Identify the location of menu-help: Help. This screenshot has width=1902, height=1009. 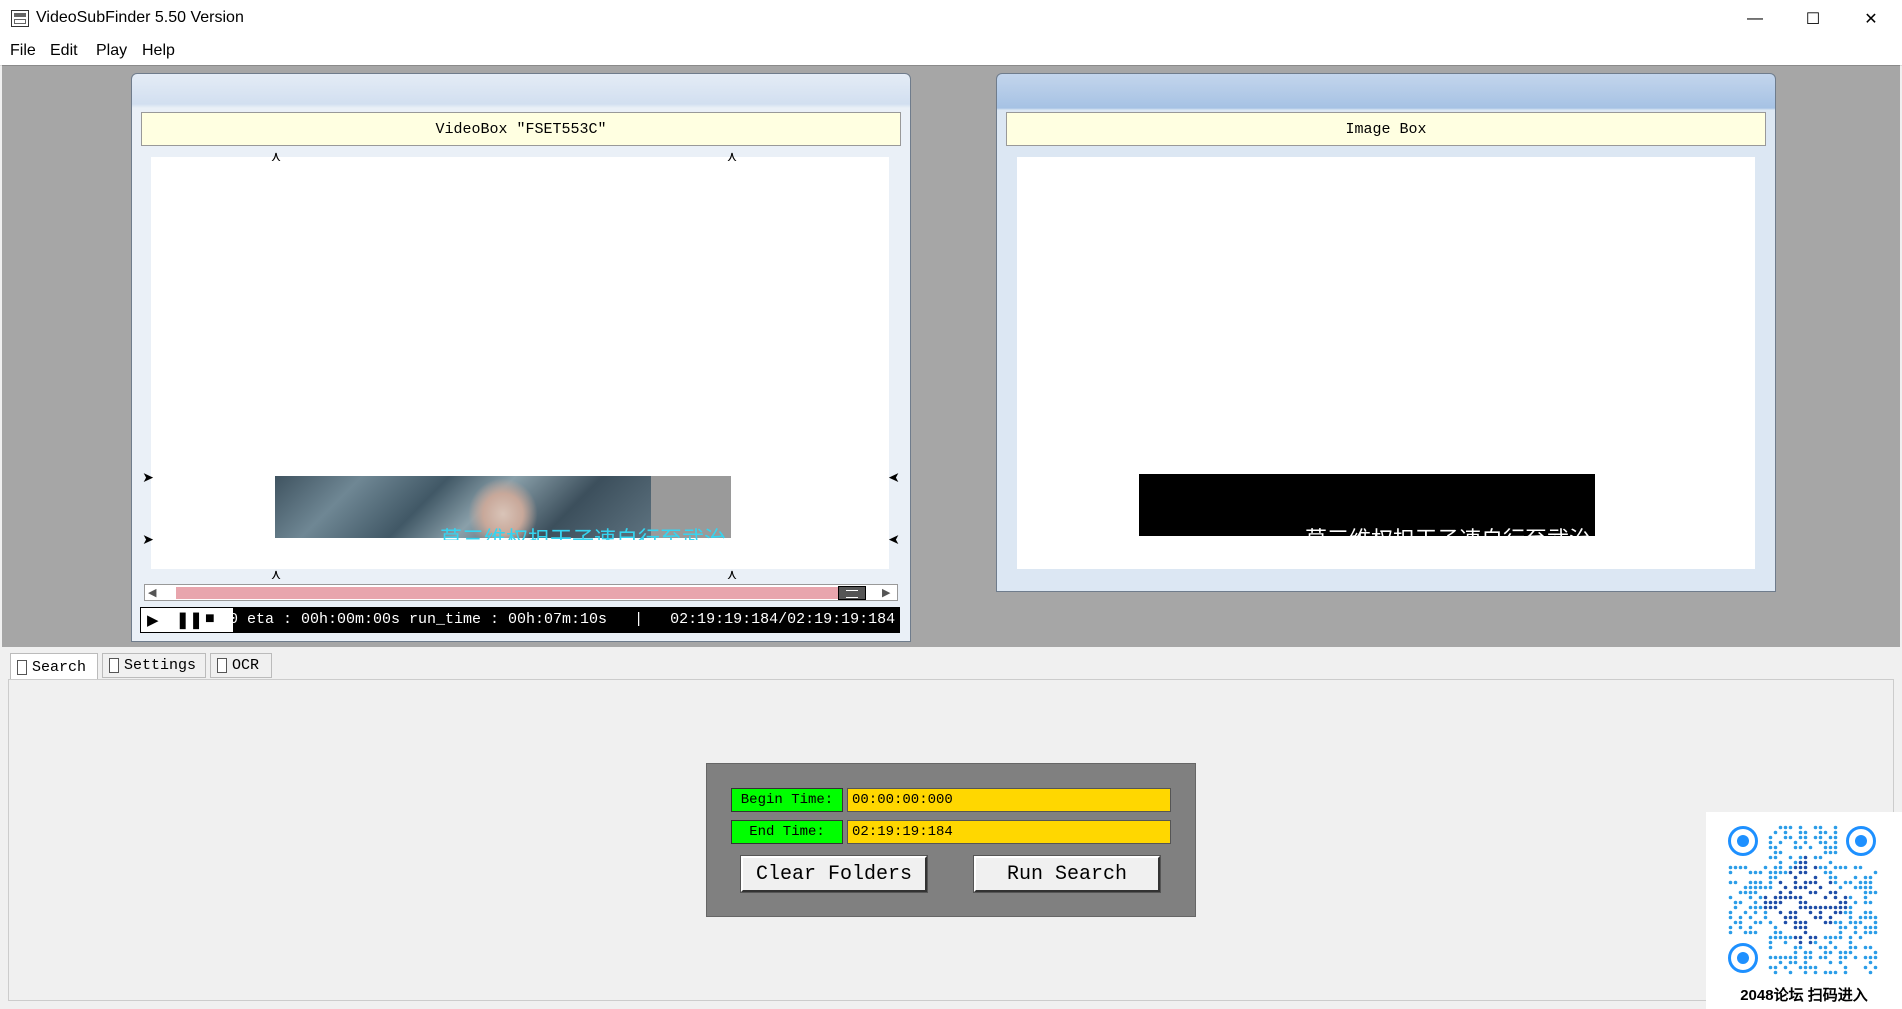
(158, 51).